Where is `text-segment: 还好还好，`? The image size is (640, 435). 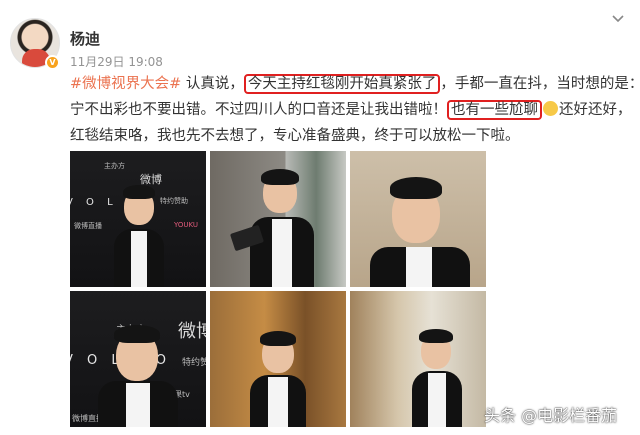
text-segment: 还好还好， is located at coordinates (595, 110).